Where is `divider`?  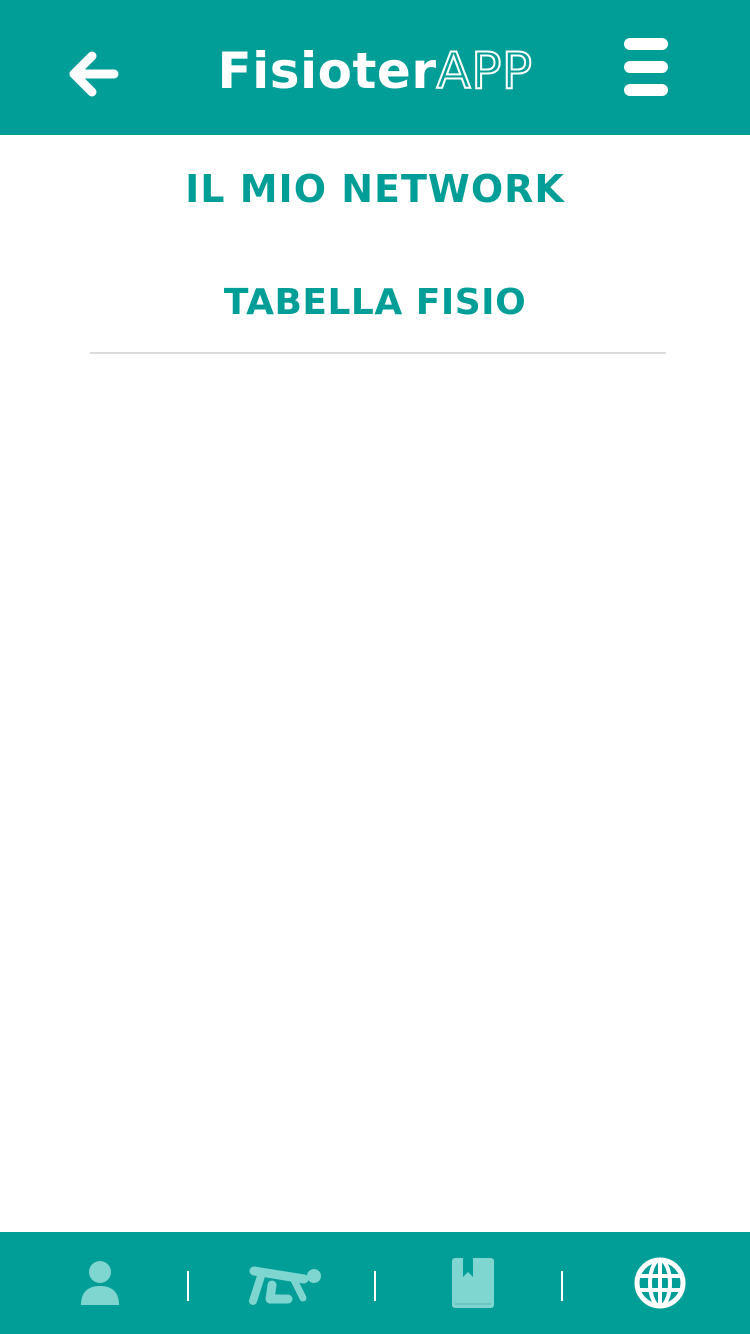 divider is located at coordinates (378, 353).